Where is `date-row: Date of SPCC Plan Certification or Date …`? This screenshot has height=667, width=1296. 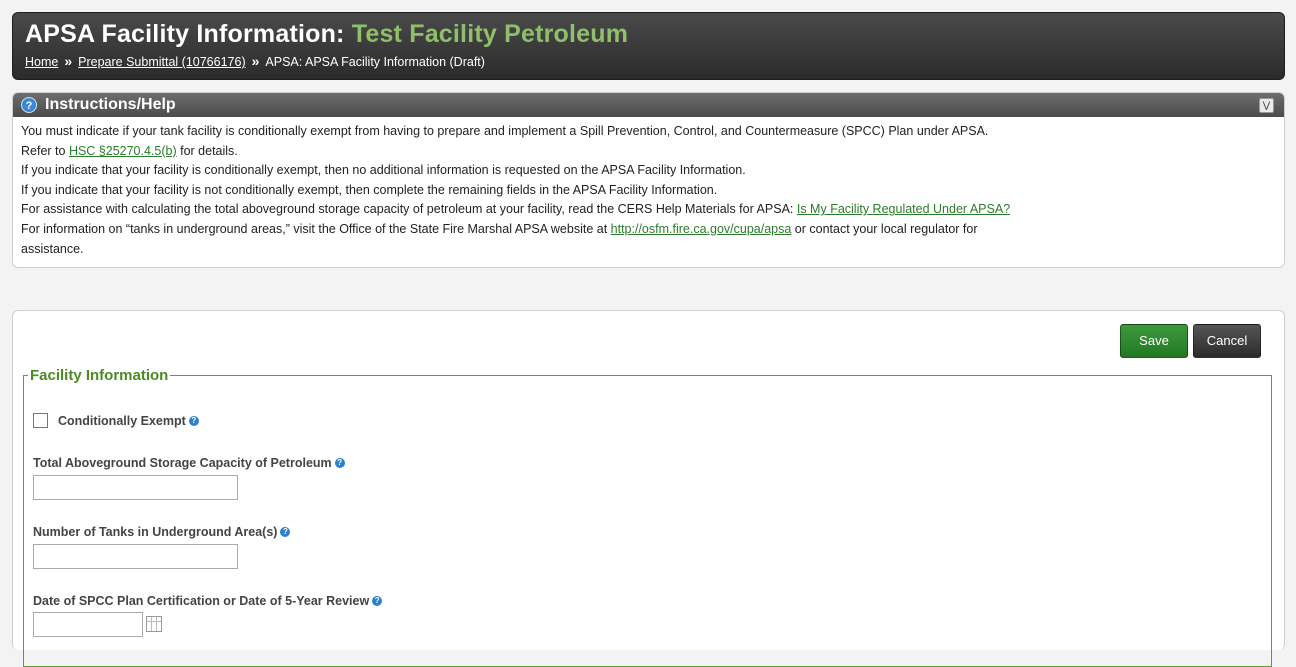
date-row: Date of SPCC Plan Certification or Date … is located at coordinates (208, 601).